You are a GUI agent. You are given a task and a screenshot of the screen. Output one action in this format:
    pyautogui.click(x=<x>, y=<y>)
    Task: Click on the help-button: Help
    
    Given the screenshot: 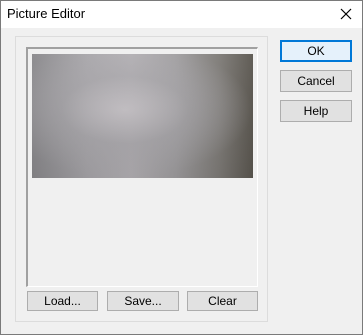 What is the action you would take?
    pyautogui.click(x=316, y=111)
    